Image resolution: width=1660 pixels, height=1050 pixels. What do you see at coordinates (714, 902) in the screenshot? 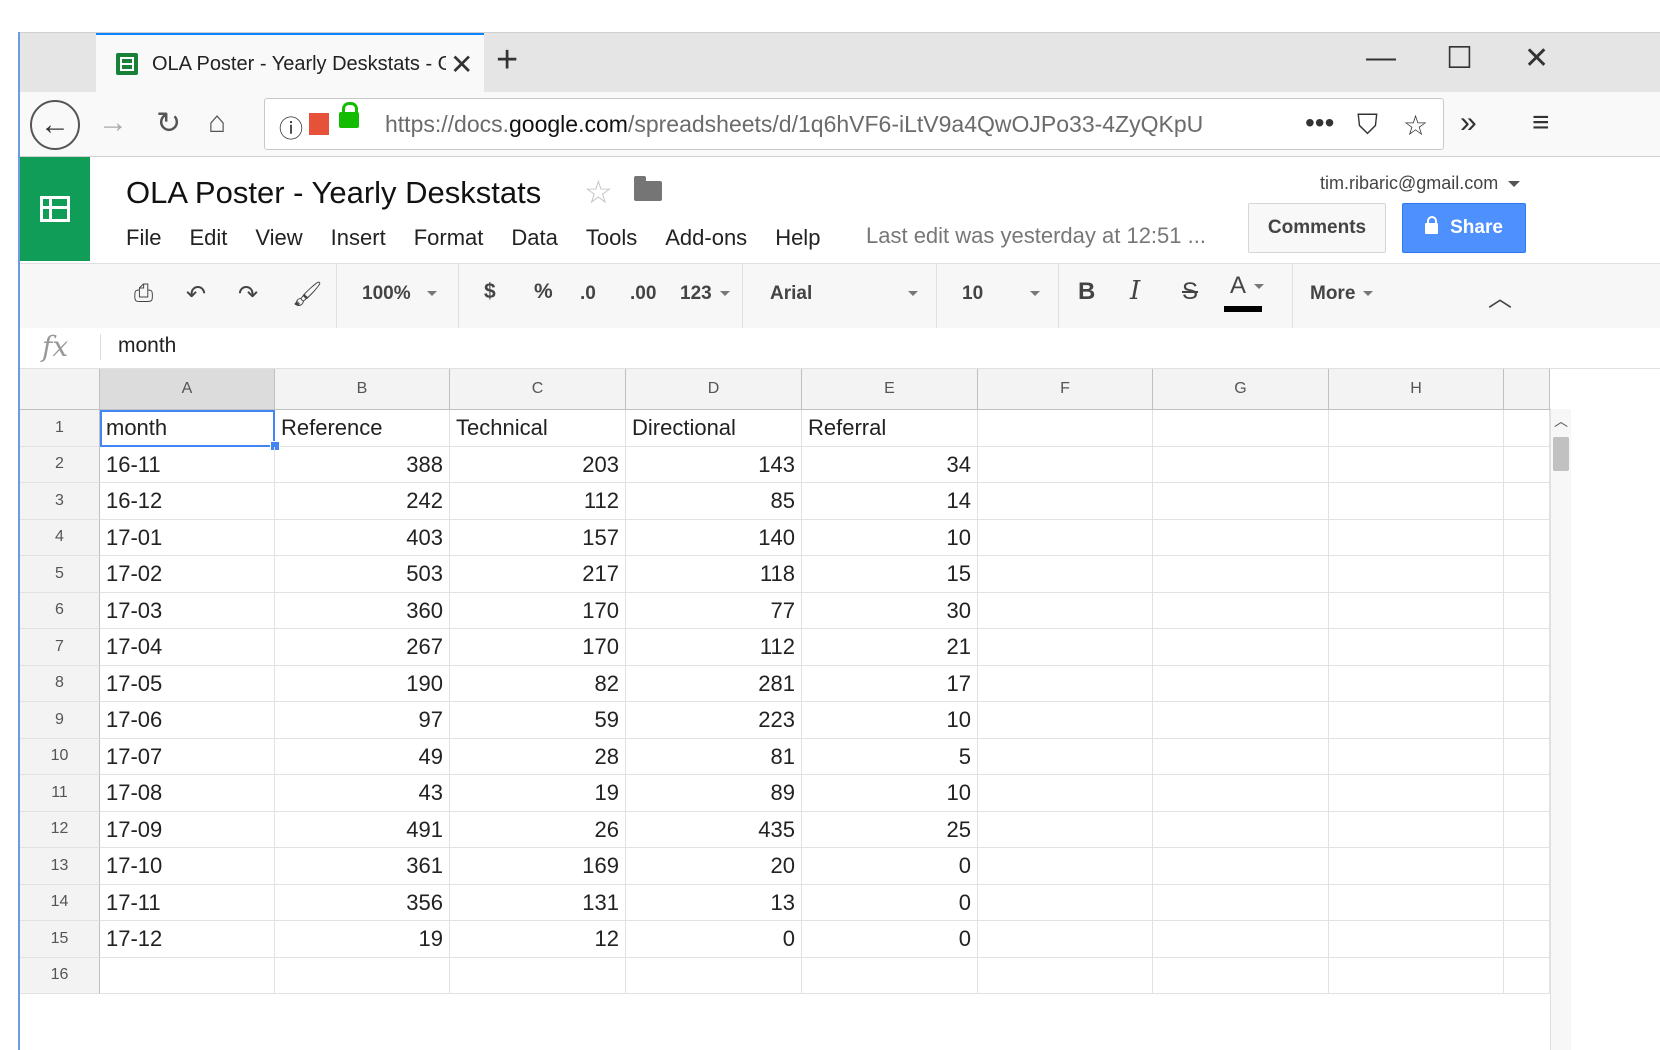
I see `cell: 13` at bounding box center [714, 902].